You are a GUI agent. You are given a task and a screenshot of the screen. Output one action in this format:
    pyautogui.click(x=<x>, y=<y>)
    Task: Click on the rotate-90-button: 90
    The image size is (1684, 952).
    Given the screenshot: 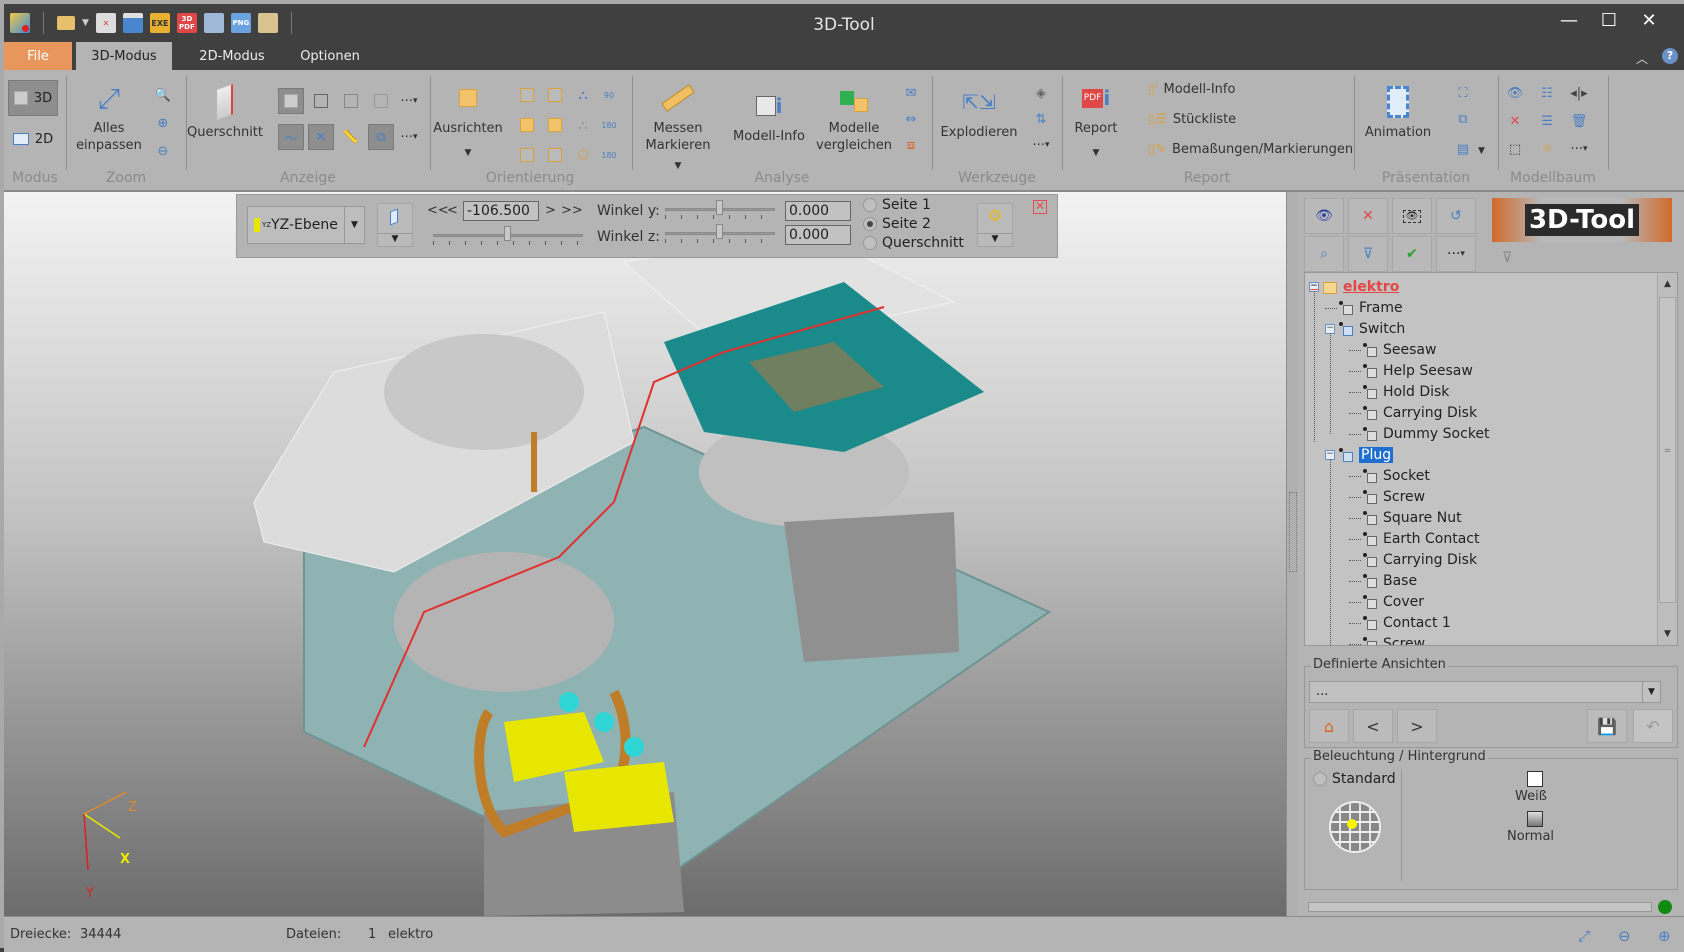 What is the action you would take?
    pyautogui.click(x=609, y=95)
    